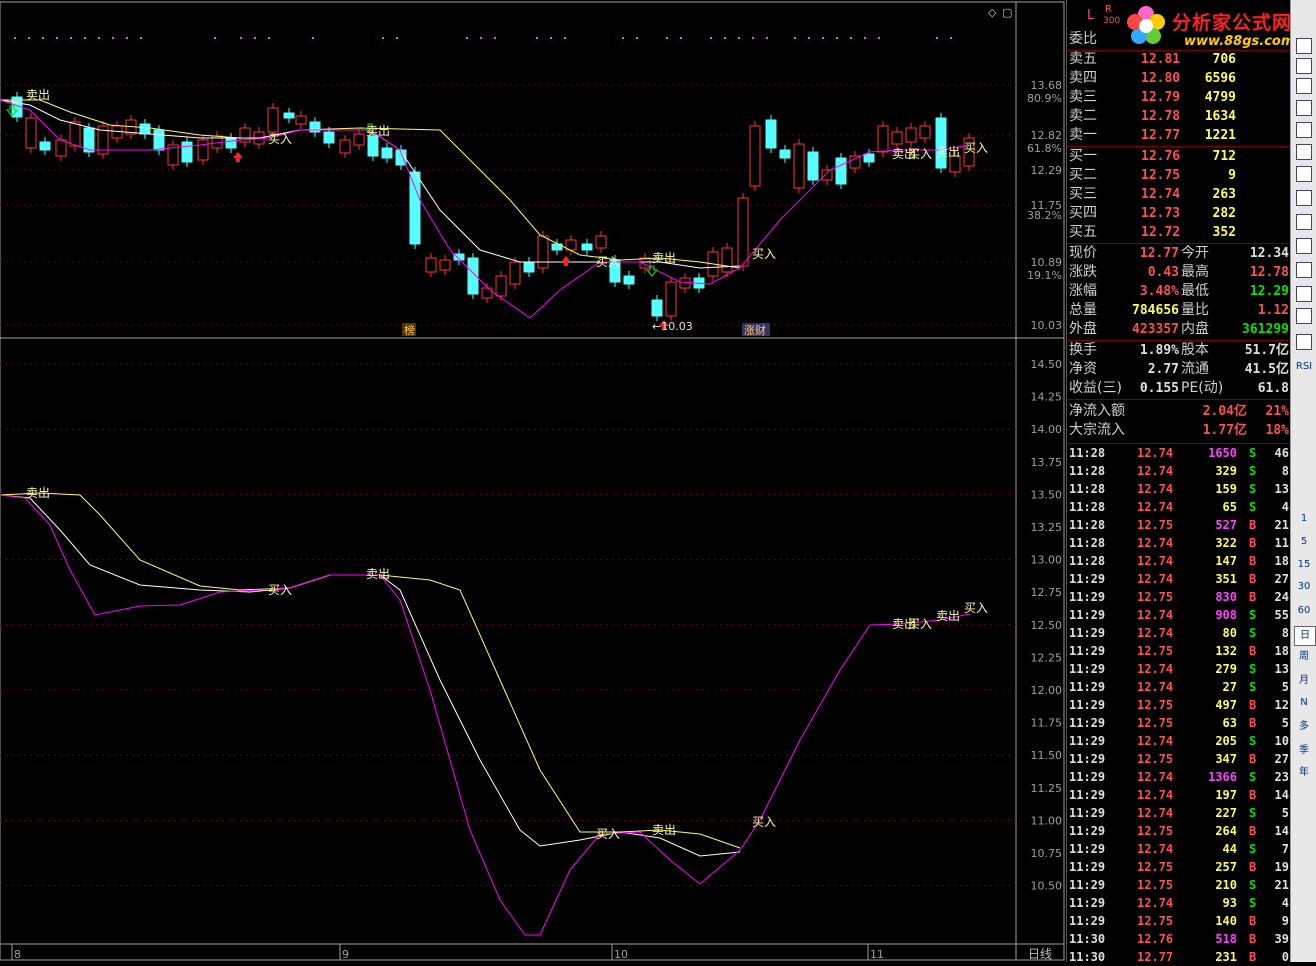 The image size is (1316, 966). What do you see at coordinates (1179, 213) in the screenshot?
I see `bid-row: 买四 12.73 282` at bounding box center [1179, 213].